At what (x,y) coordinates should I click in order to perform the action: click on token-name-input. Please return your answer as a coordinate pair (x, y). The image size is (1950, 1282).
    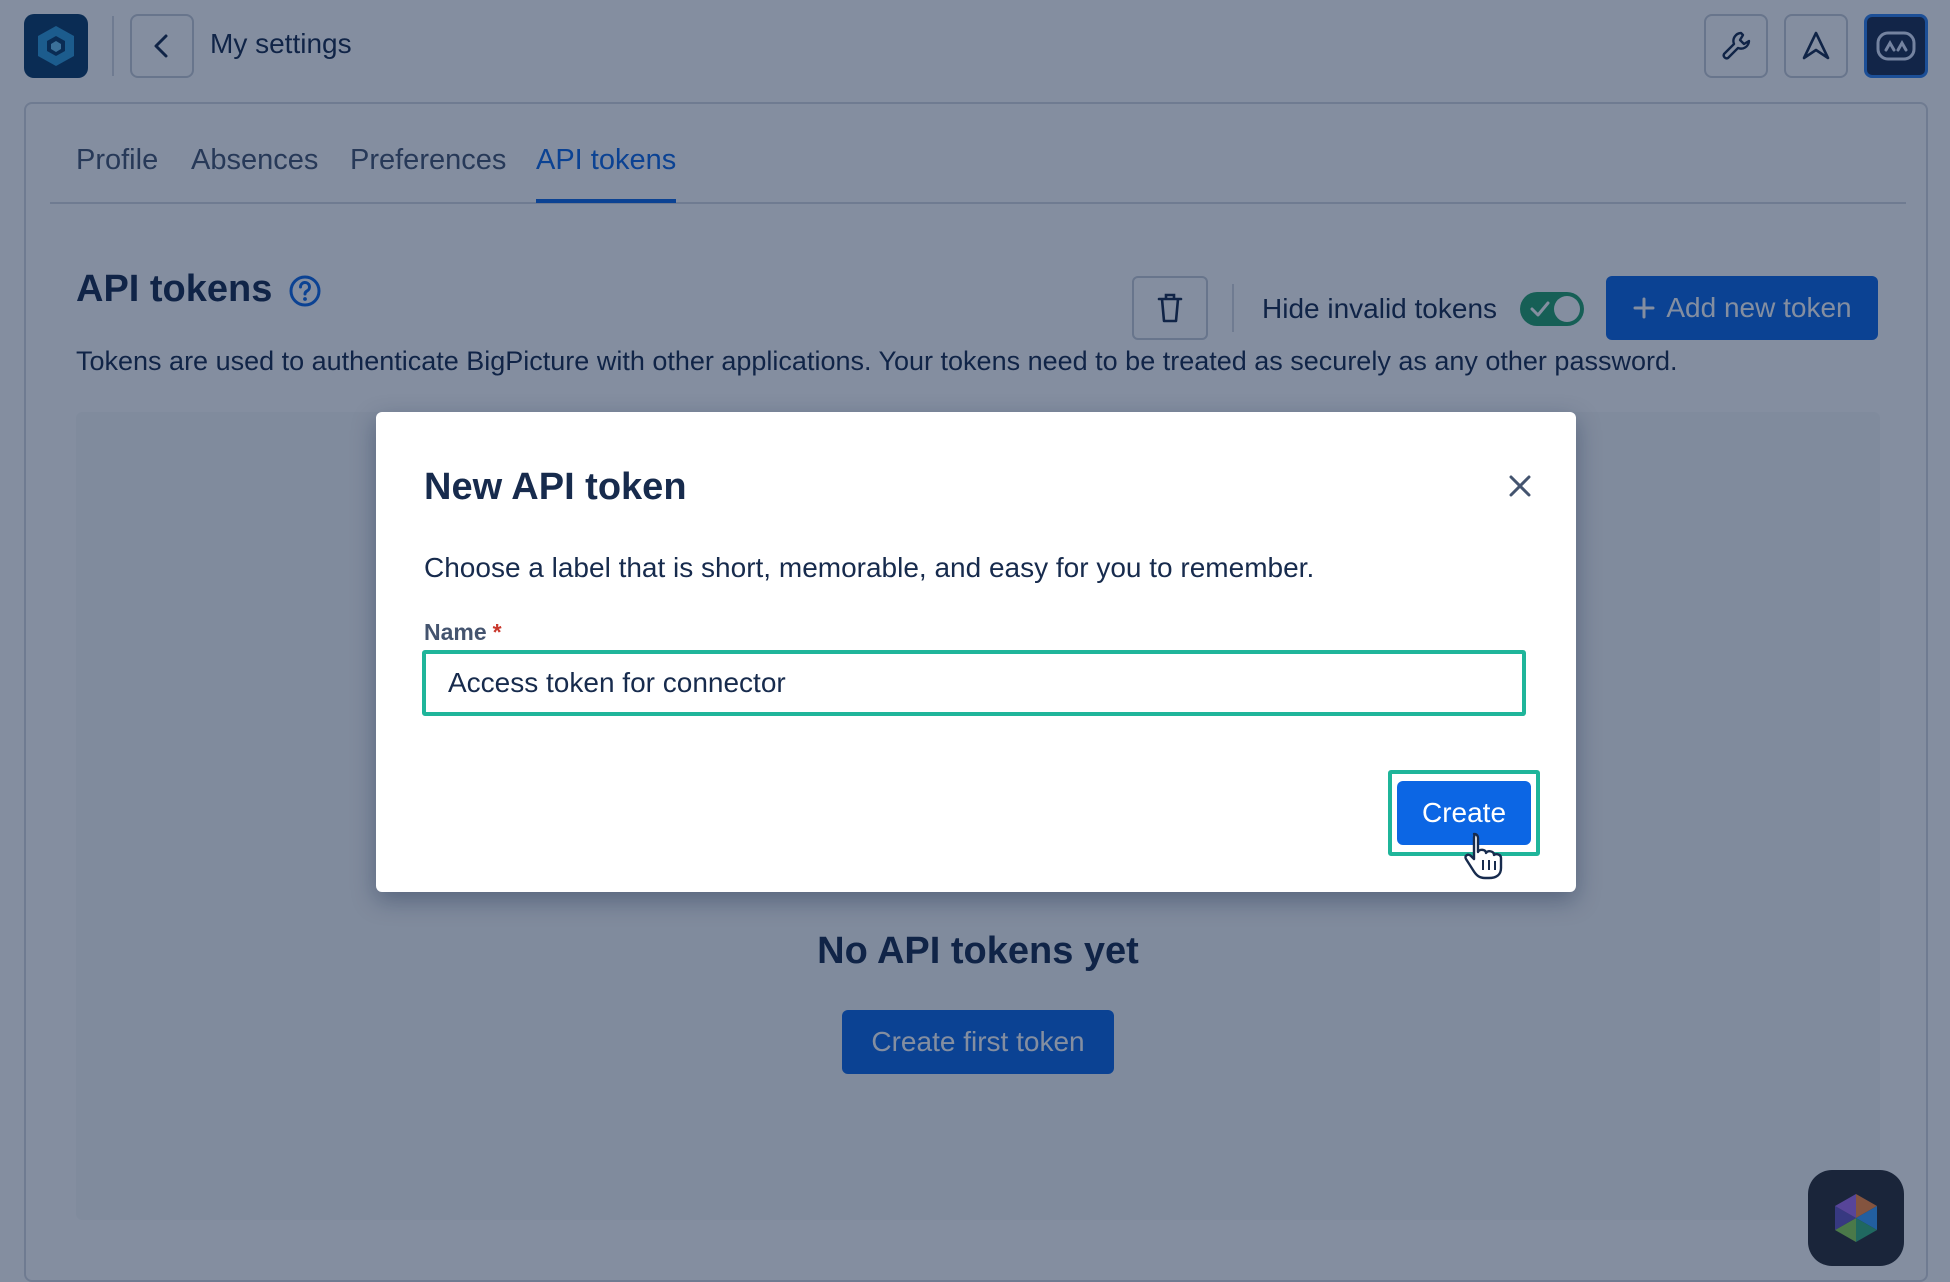
    Looking at the image, I should click on (974, 683).